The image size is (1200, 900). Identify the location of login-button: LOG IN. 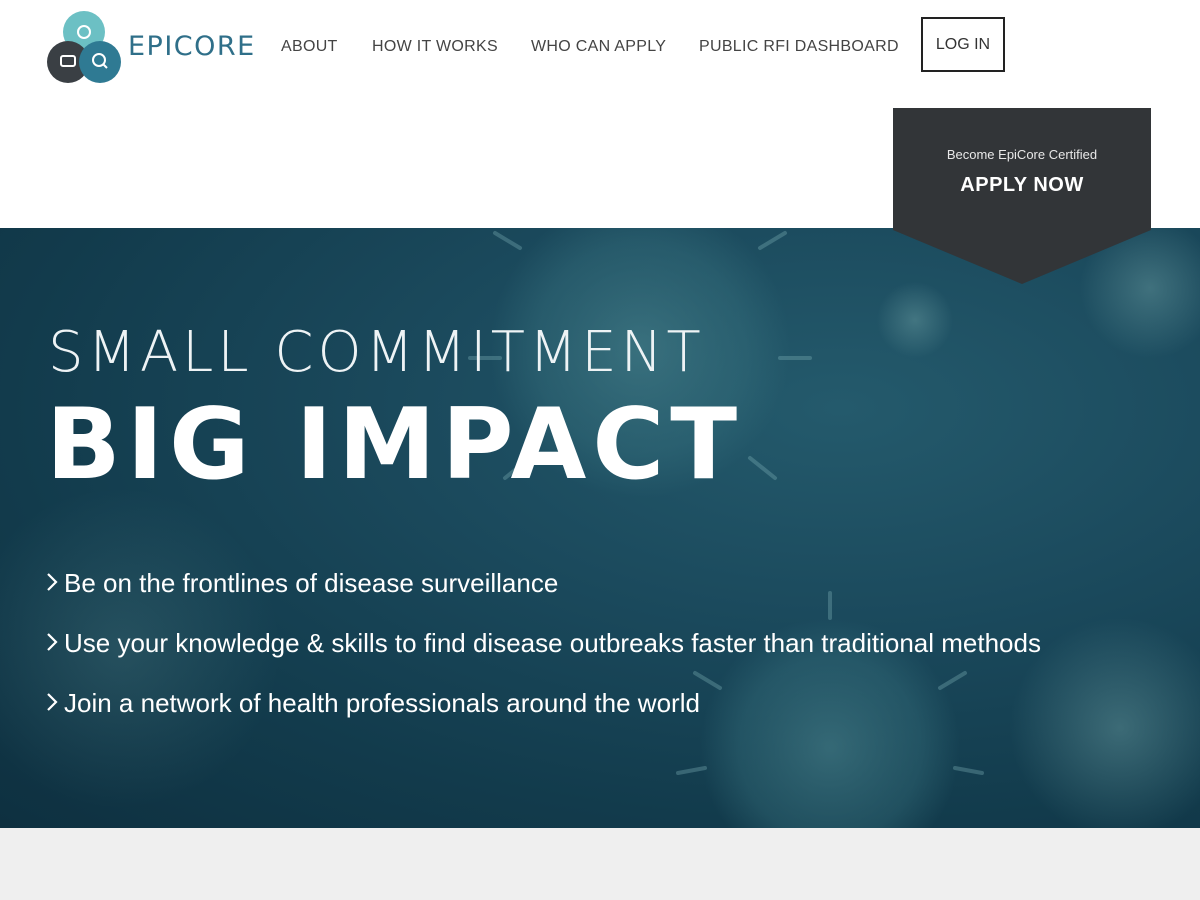
(963, 44).